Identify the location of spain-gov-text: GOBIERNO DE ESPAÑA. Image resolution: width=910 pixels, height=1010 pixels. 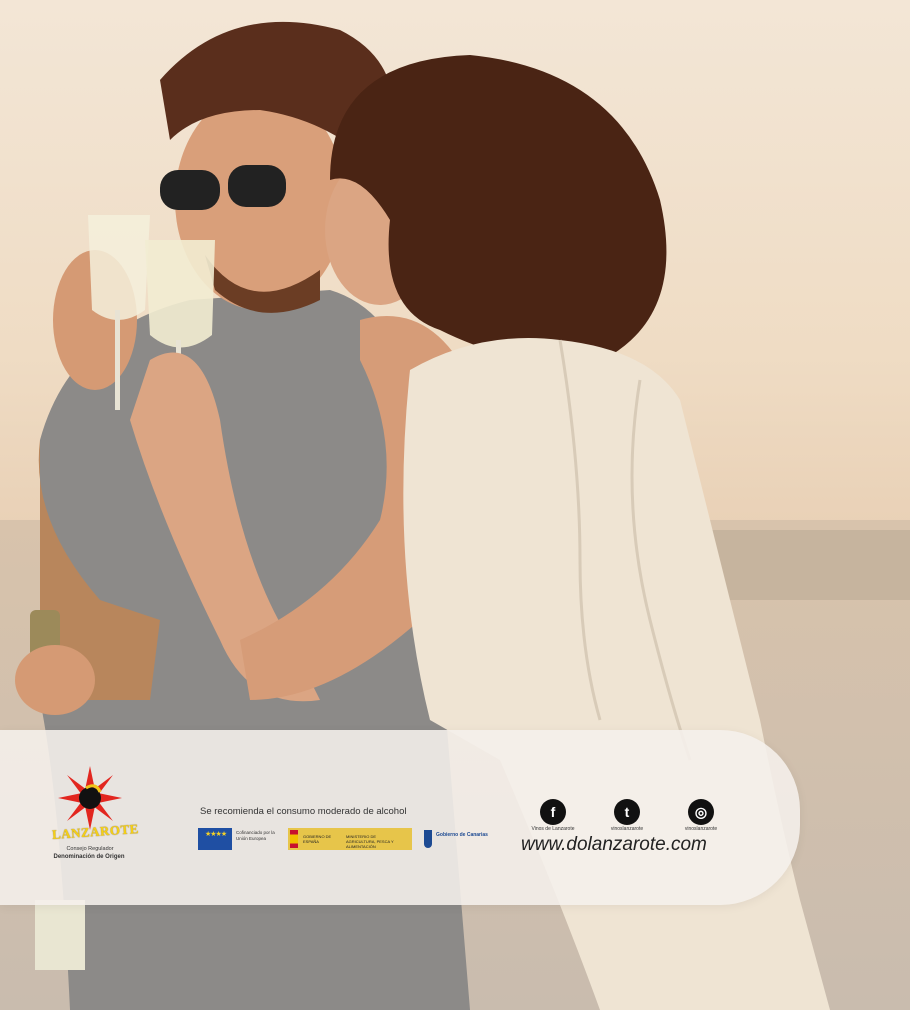
(317, 839).